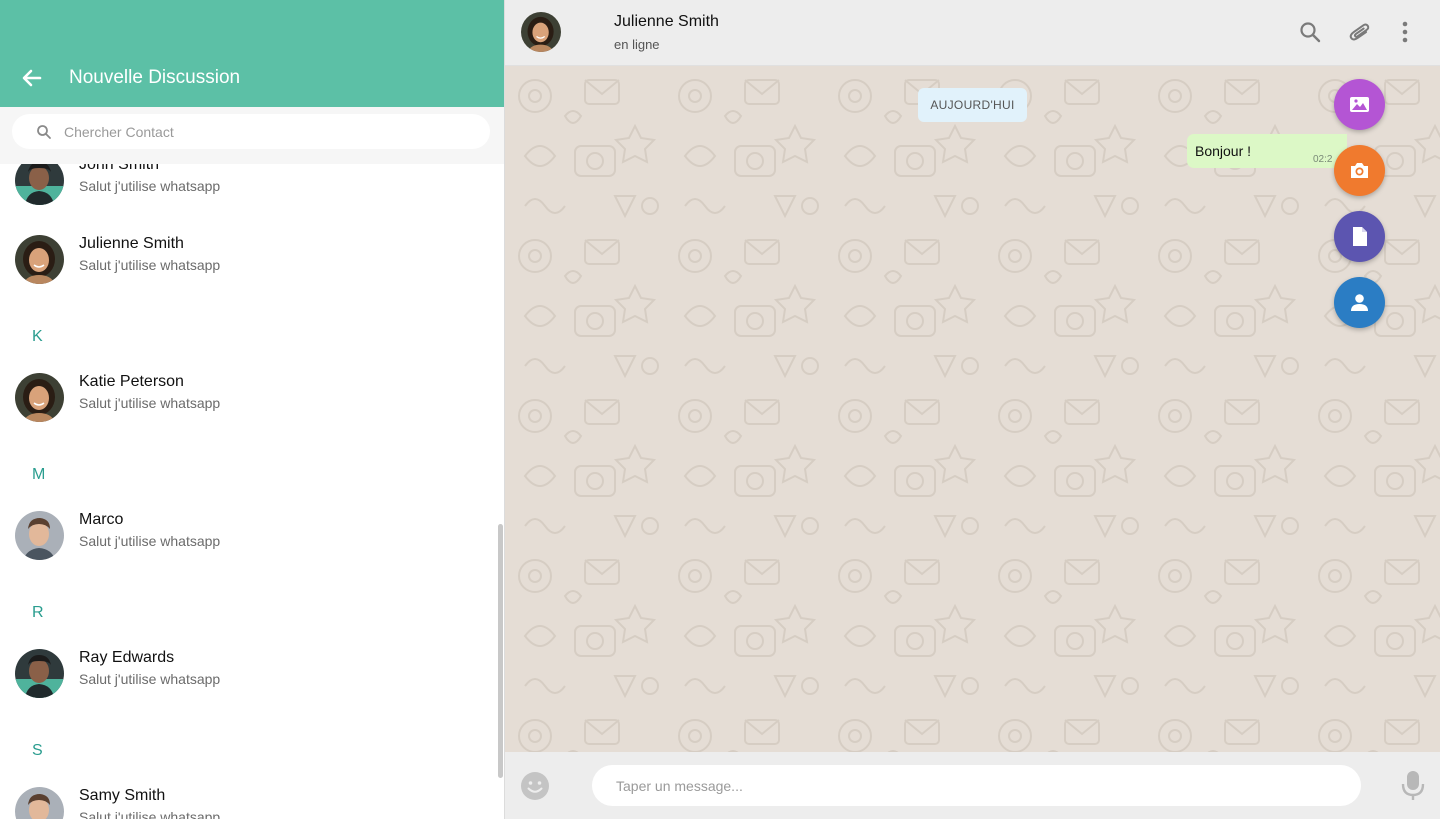  I want to click on section-letter: R, so click(38, 612).